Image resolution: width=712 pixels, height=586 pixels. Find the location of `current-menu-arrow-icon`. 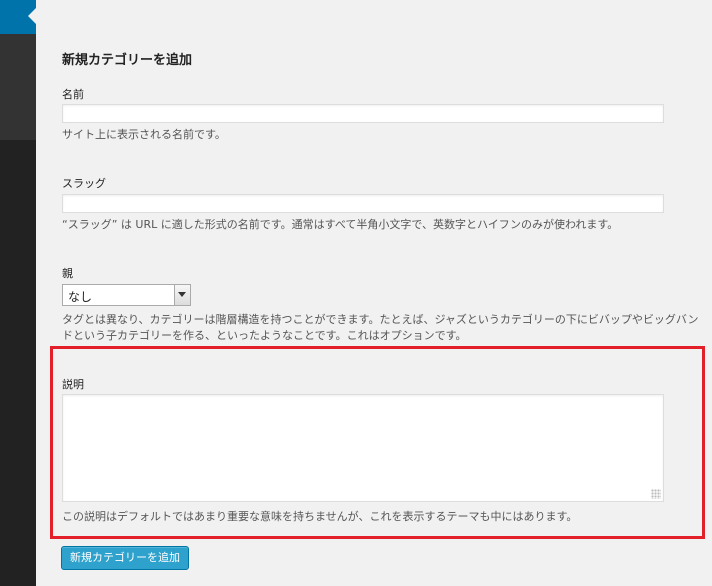

current-menu-arrow-icon is located at coordinates (32, 16).